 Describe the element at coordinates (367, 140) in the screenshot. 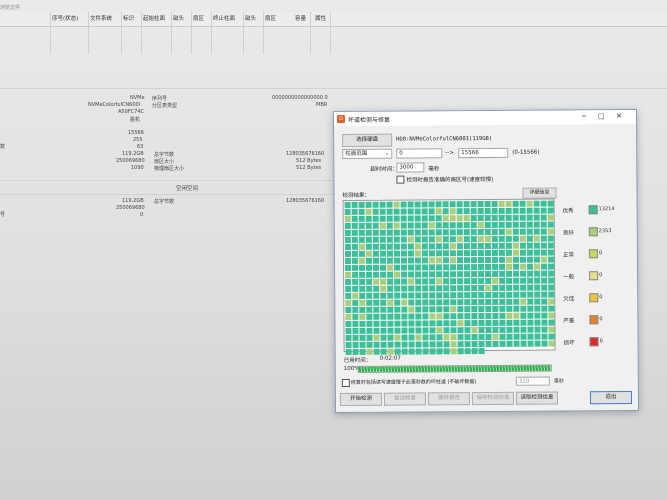

I see `select-disk-button: 选择硬盘` at that location.